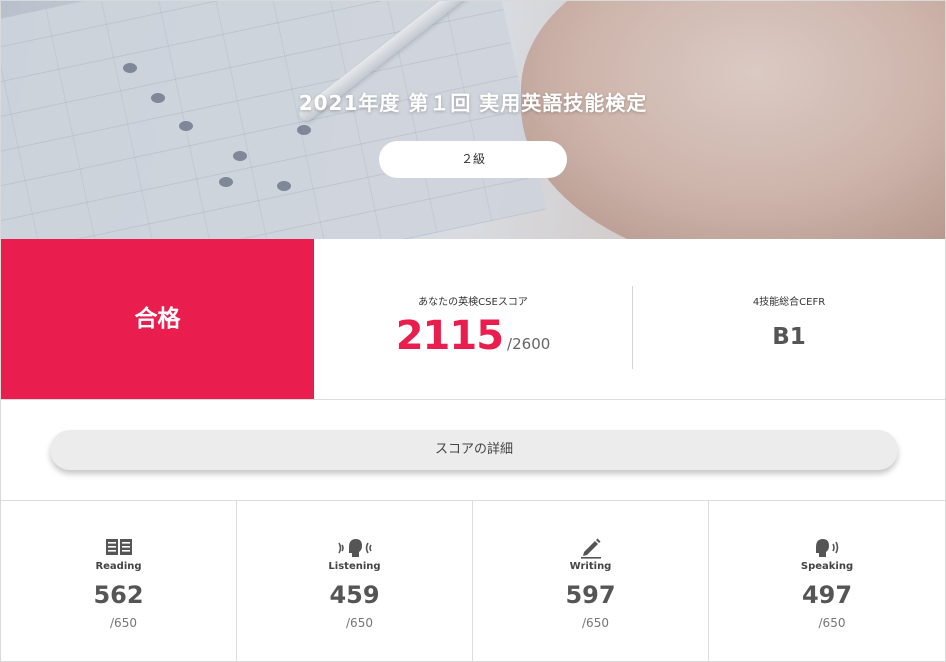 Image resolution: width=946 pixels, height=662 pixels. Describe the element at coordinates (590, 566) in the screenshot. I see `skill-name: Writing` at that location.